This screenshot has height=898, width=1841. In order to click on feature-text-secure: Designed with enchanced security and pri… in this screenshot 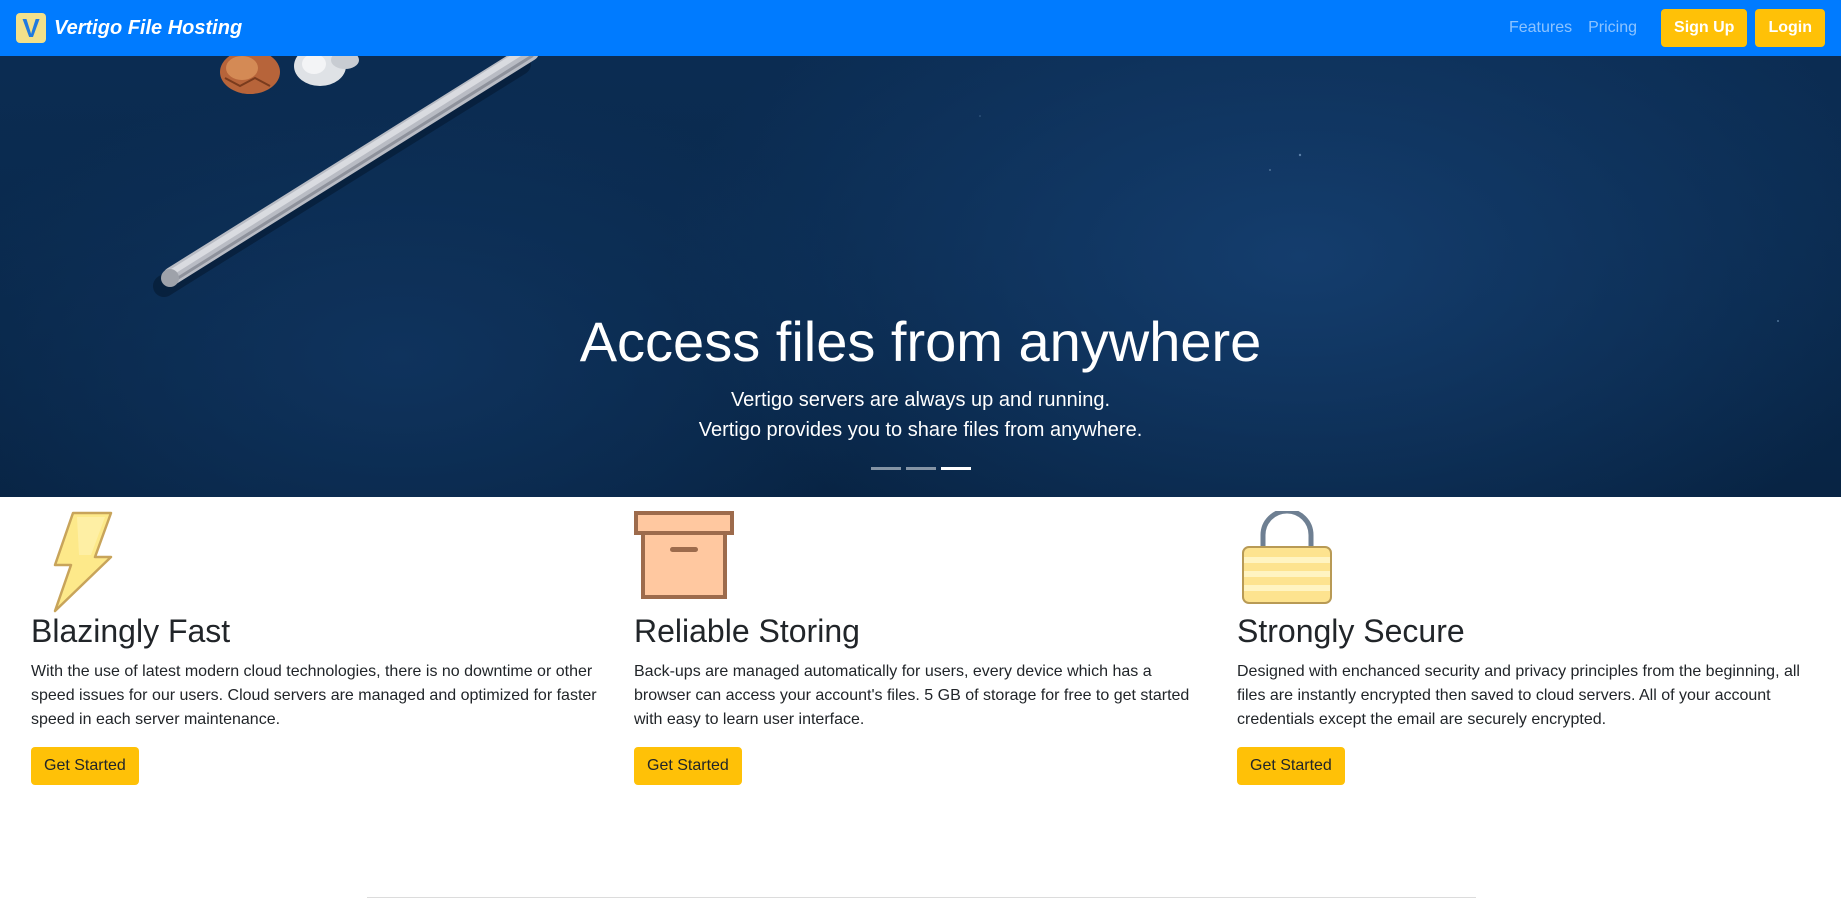, I will do `click(1518, 695)`.